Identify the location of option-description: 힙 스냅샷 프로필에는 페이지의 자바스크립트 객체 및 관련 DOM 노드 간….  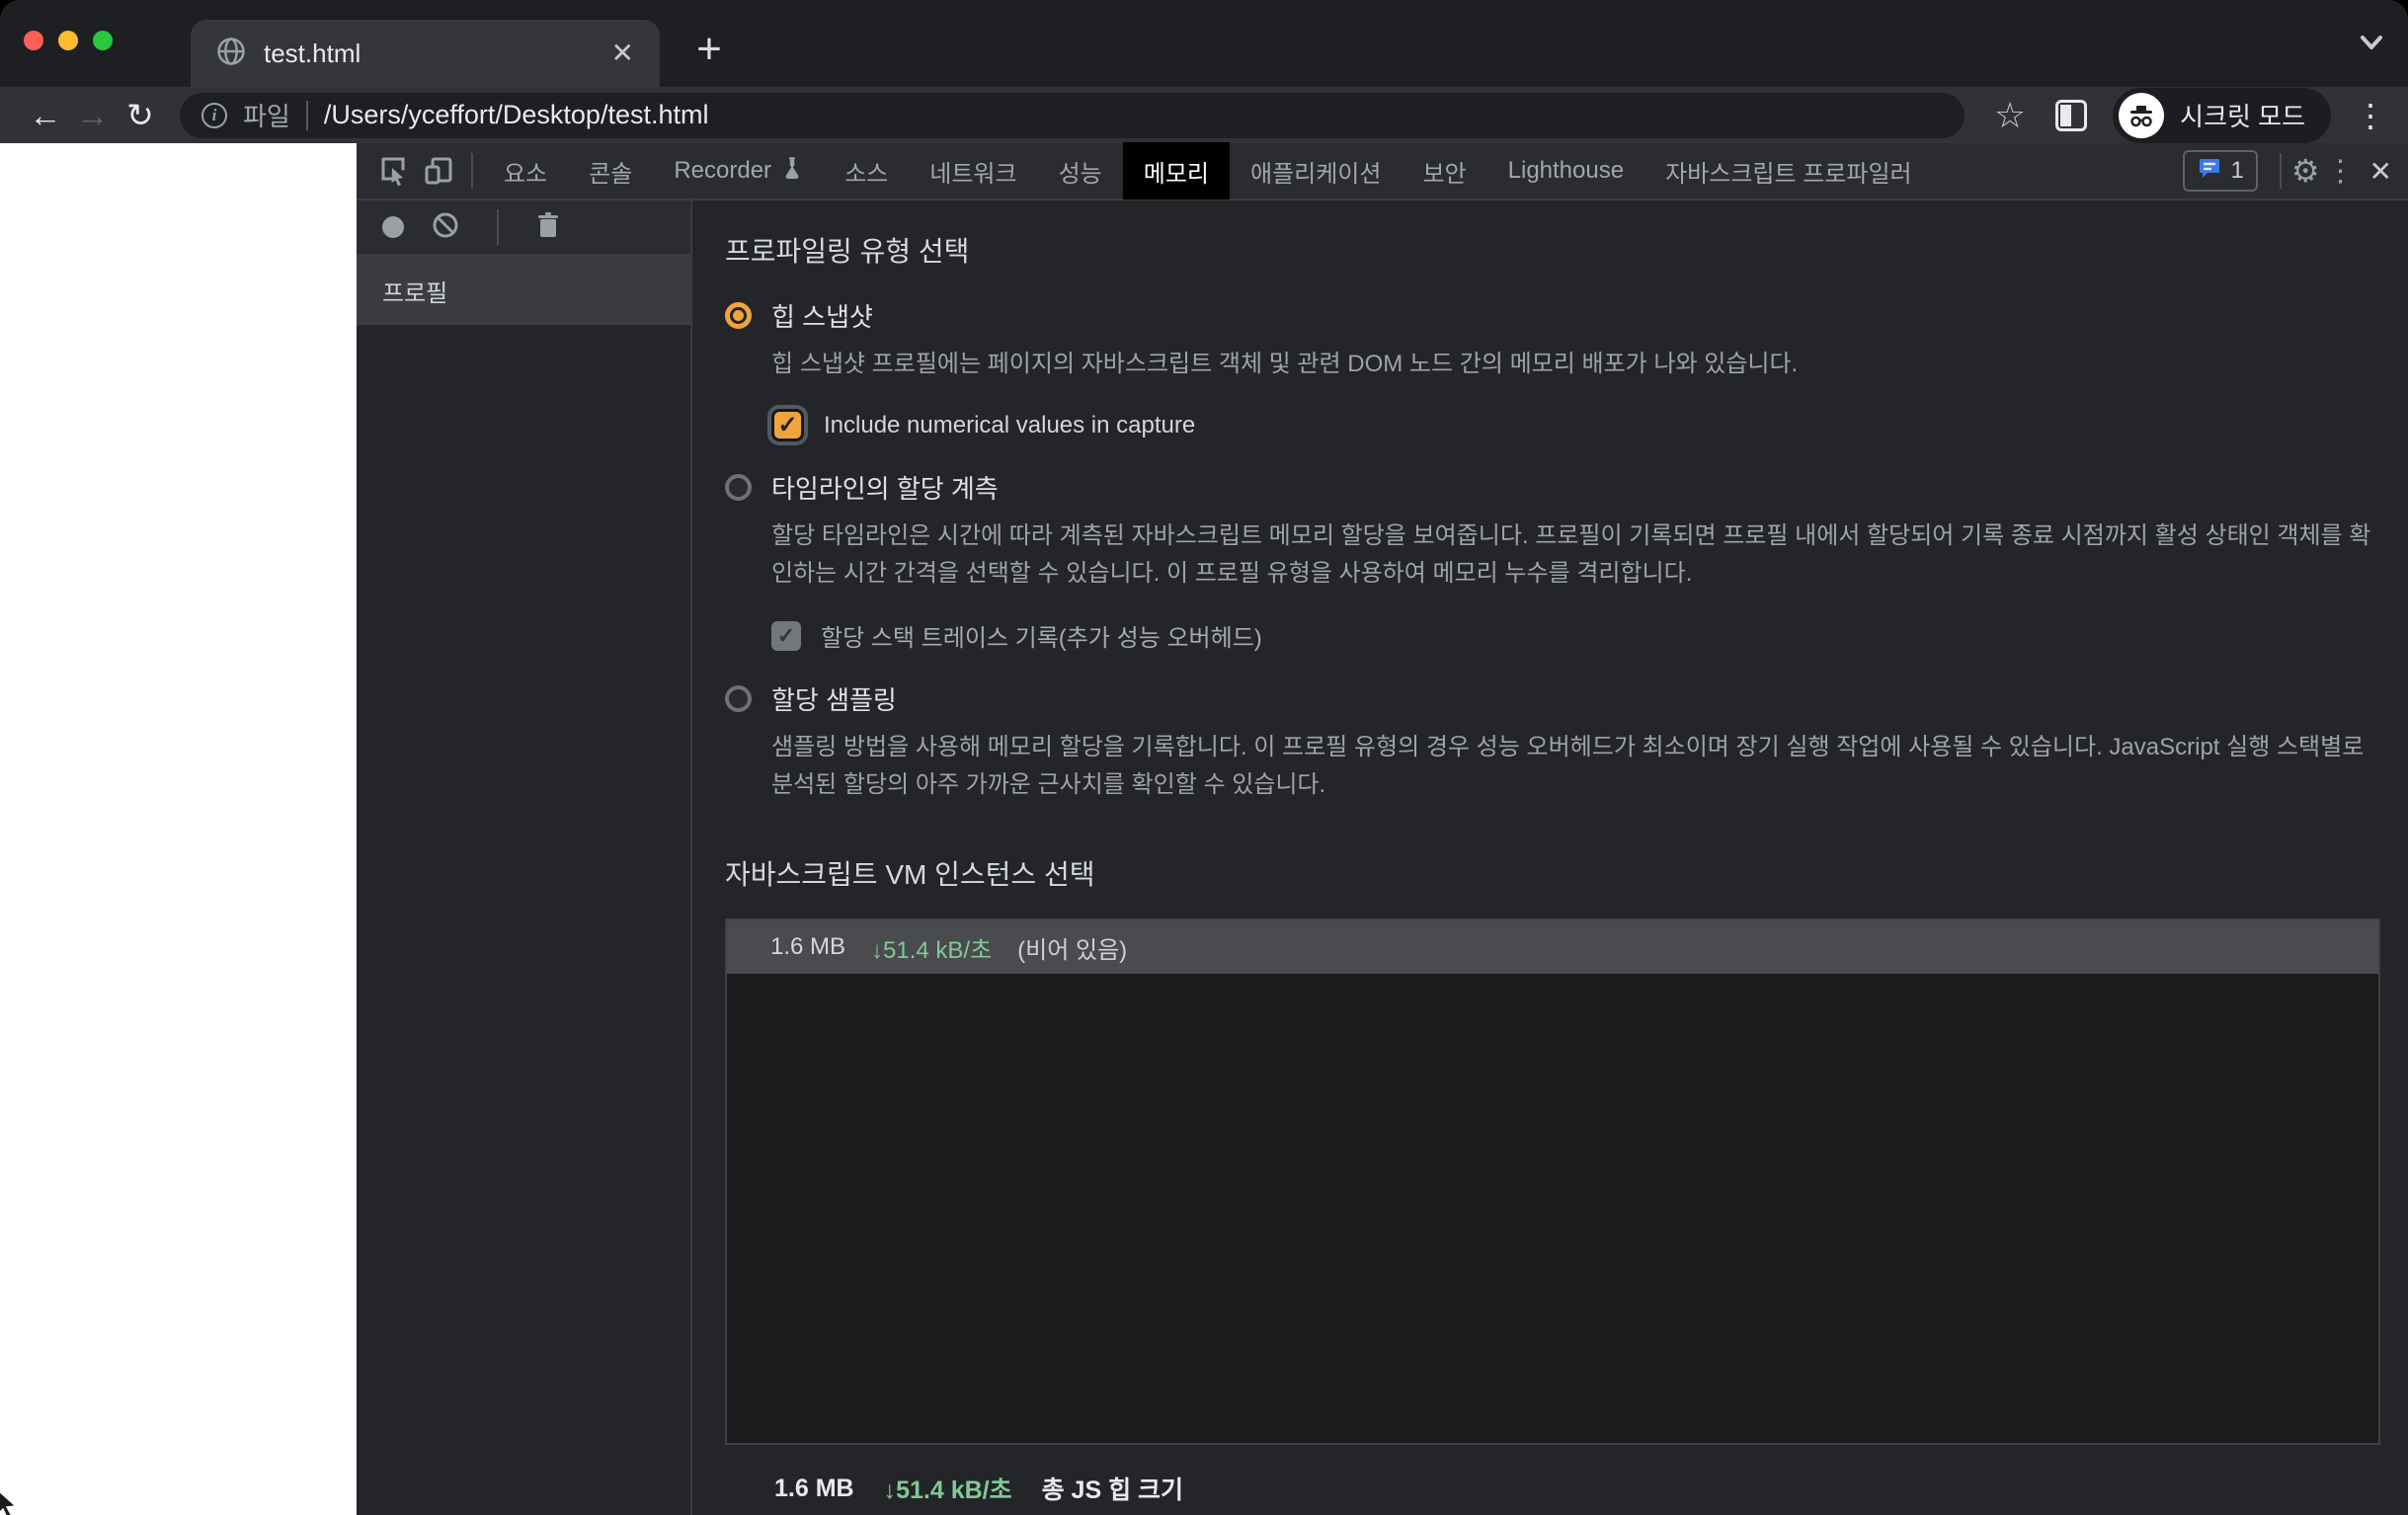
(1285, 364).